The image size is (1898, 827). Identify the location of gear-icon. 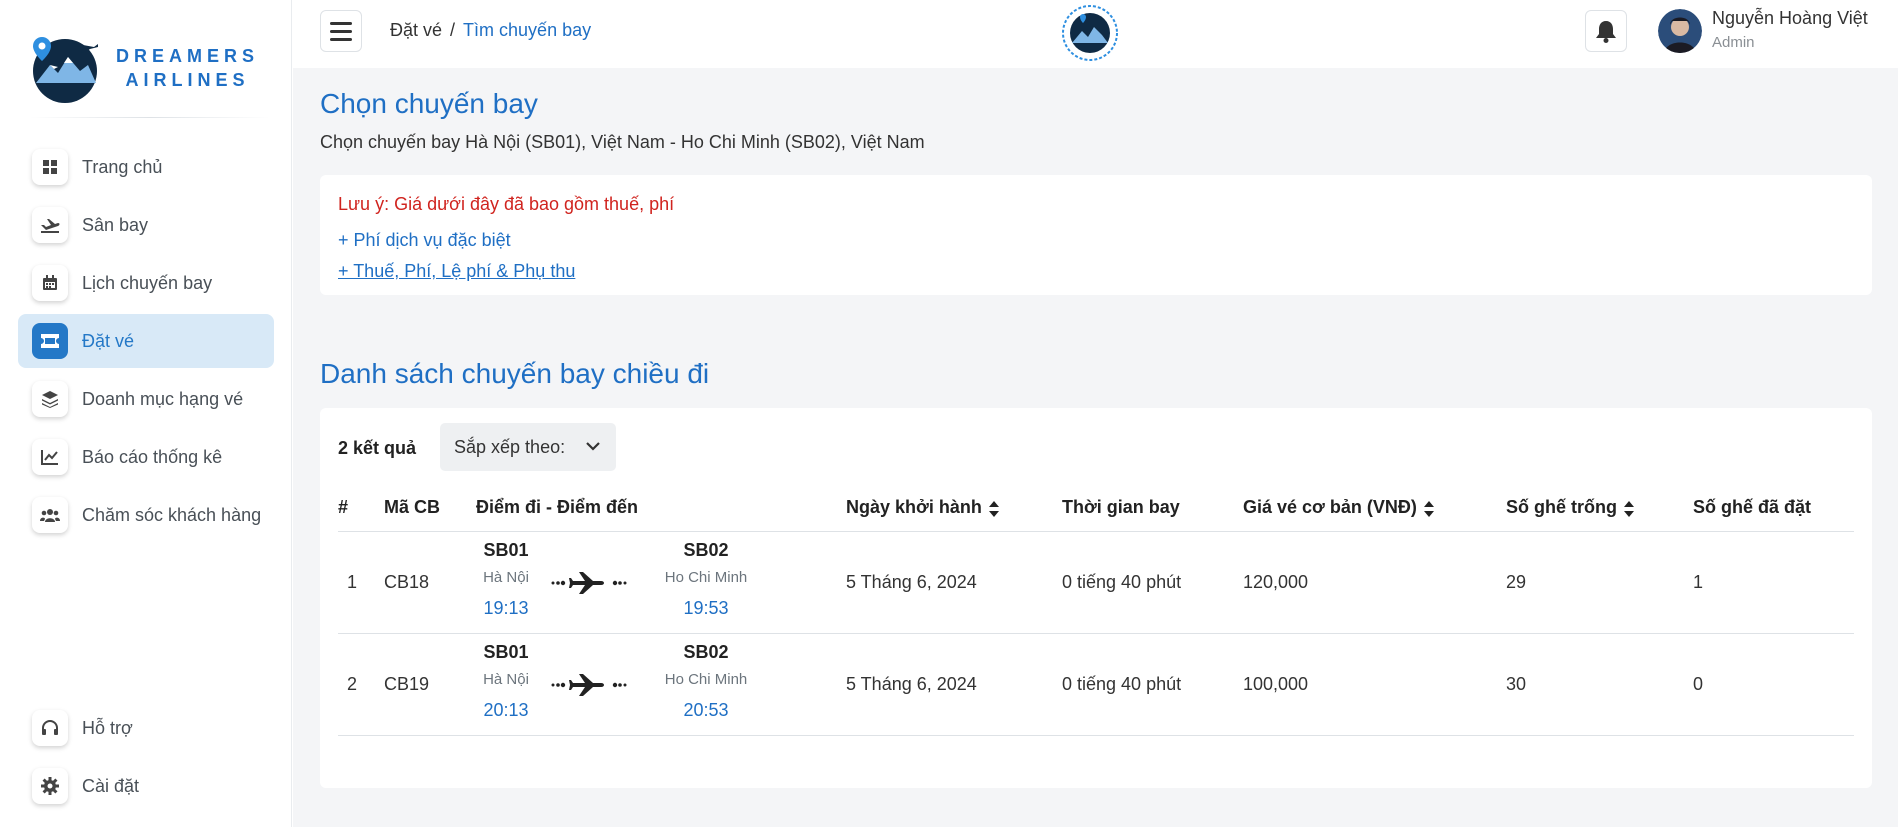
(50, 786).